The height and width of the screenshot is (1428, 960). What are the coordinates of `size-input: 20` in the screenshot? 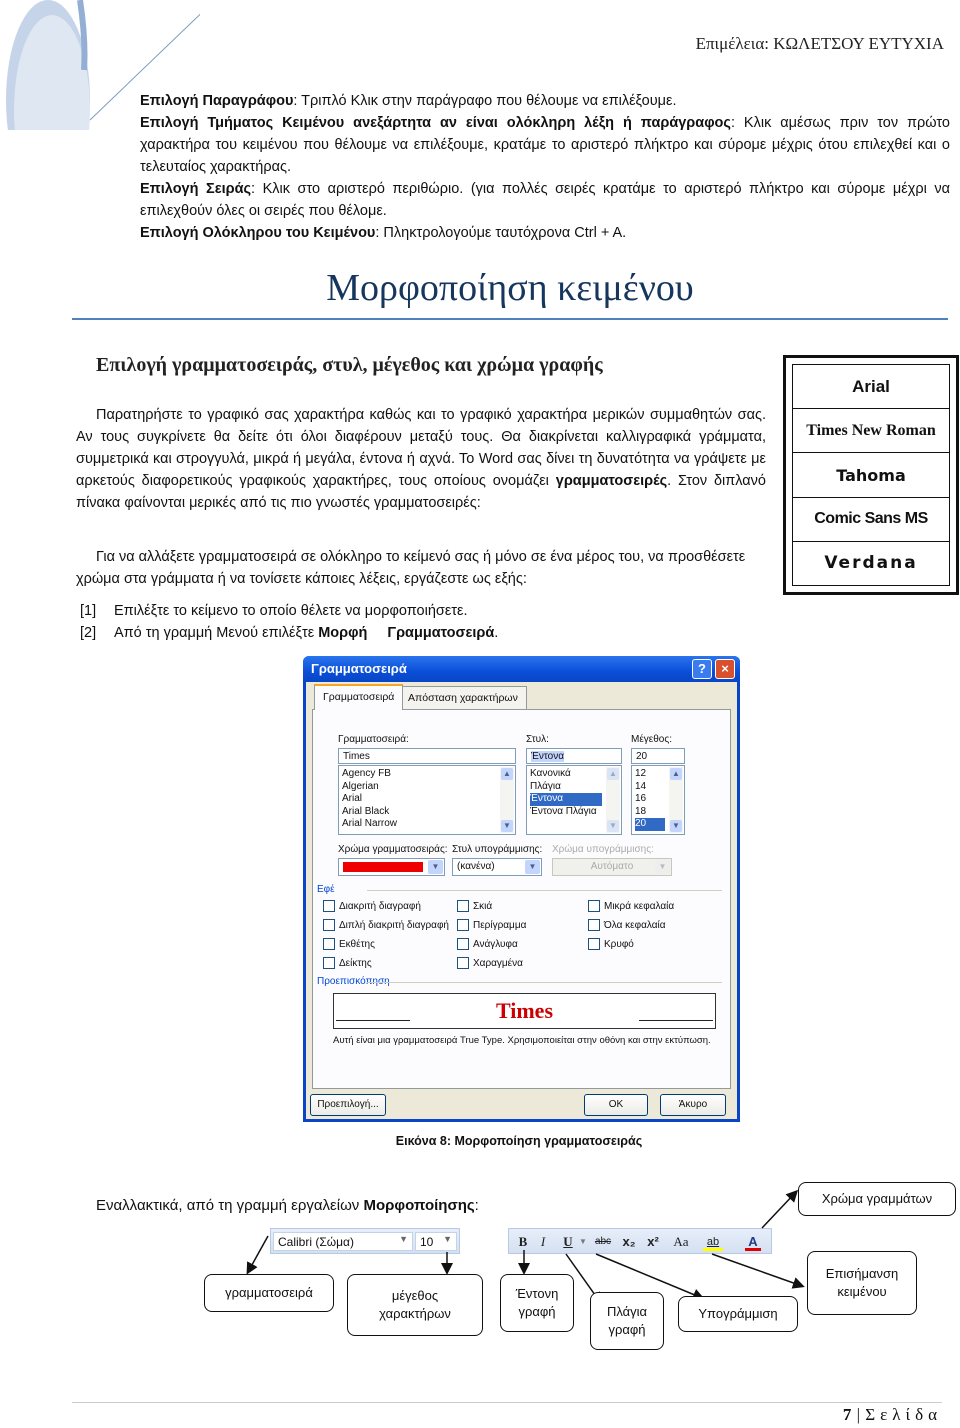 It's located at (658, 756).